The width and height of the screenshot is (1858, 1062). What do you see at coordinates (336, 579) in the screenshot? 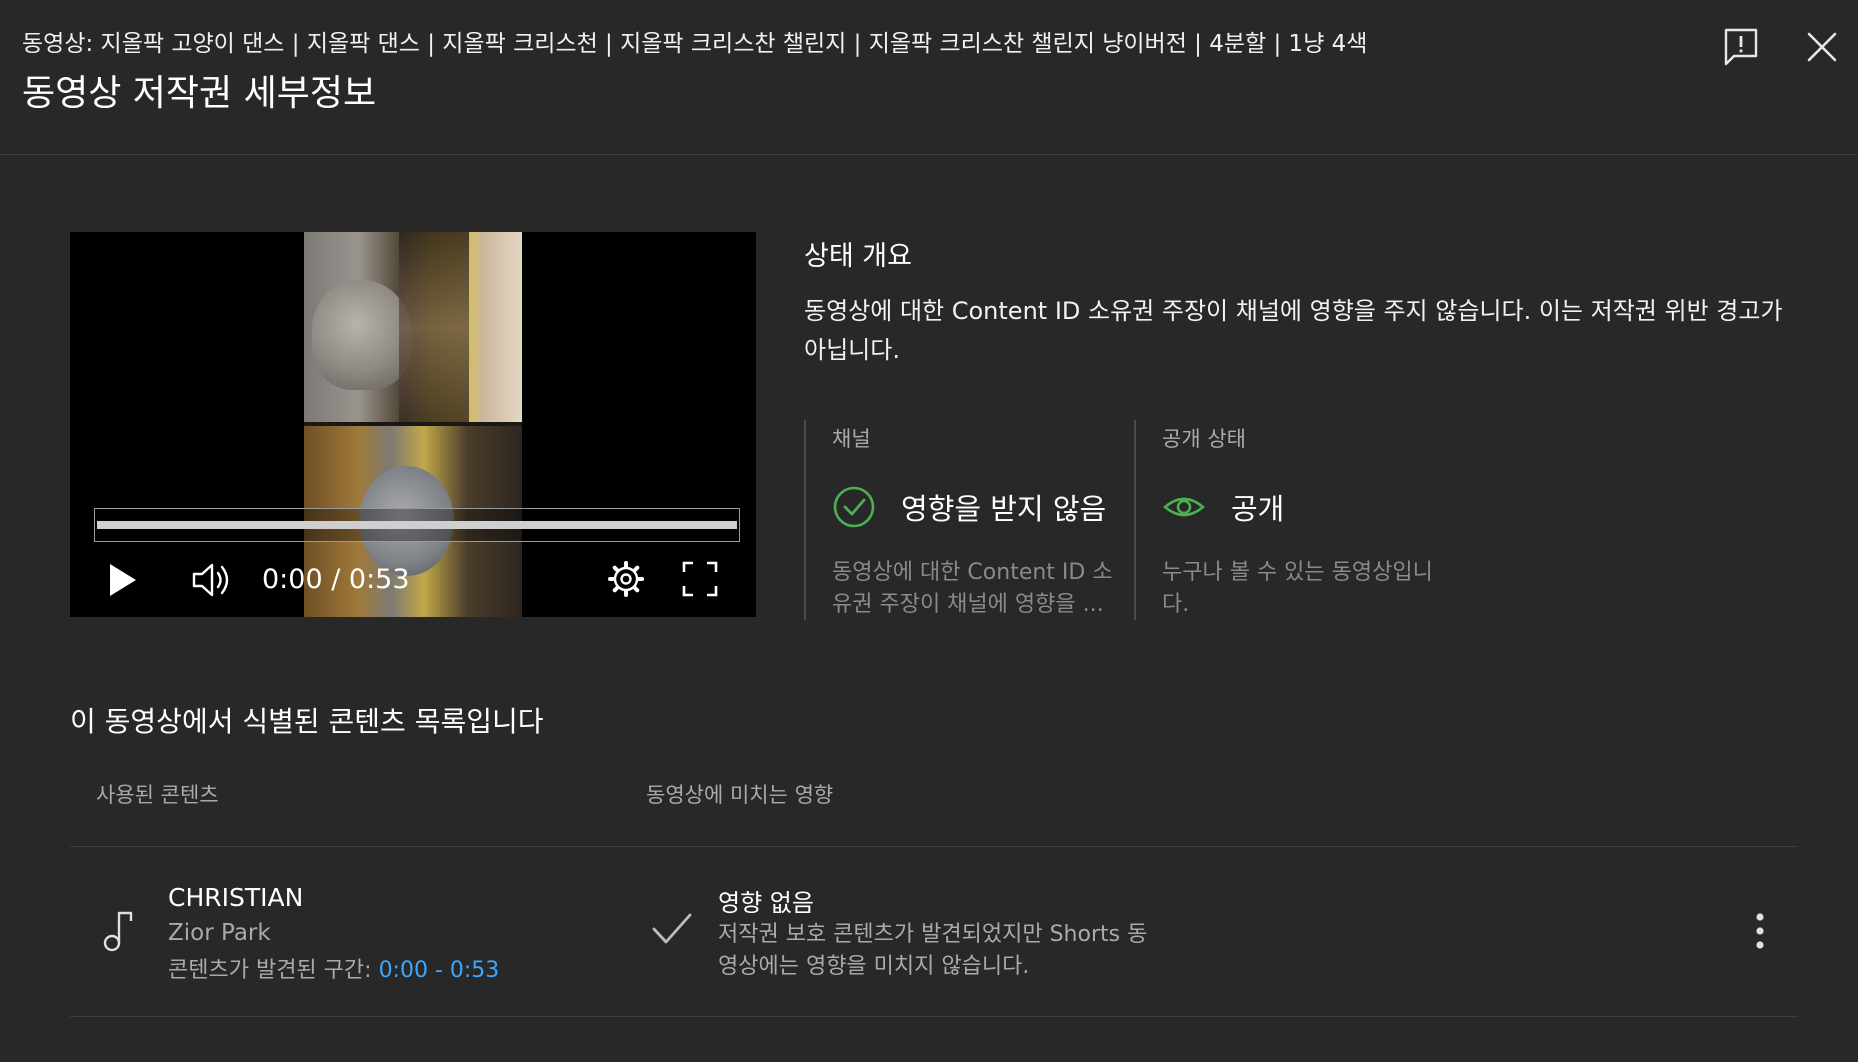
I see `time-display: 0:00 / 0:53` at bounding box center [336, 579].